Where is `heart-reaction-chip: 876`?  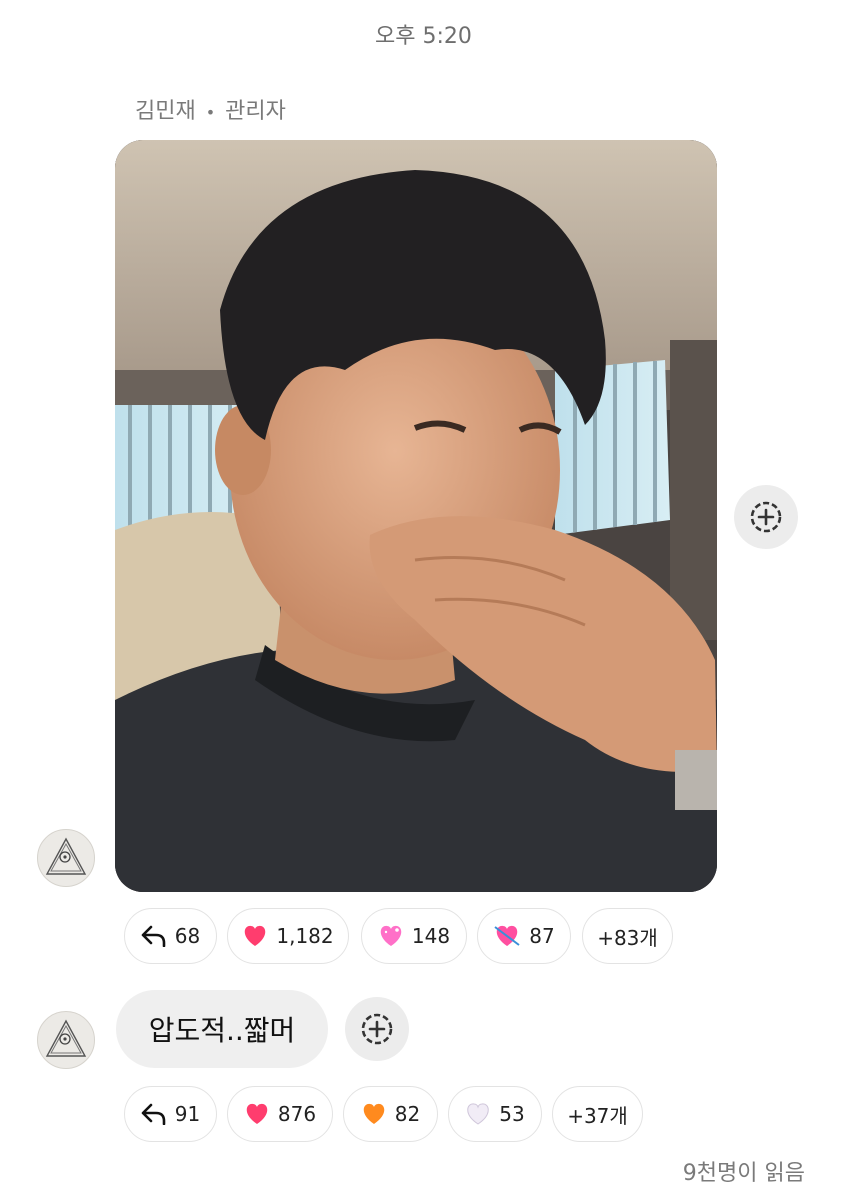 heart-reaction-chip: 876 is located at coordinates (280, 1114).